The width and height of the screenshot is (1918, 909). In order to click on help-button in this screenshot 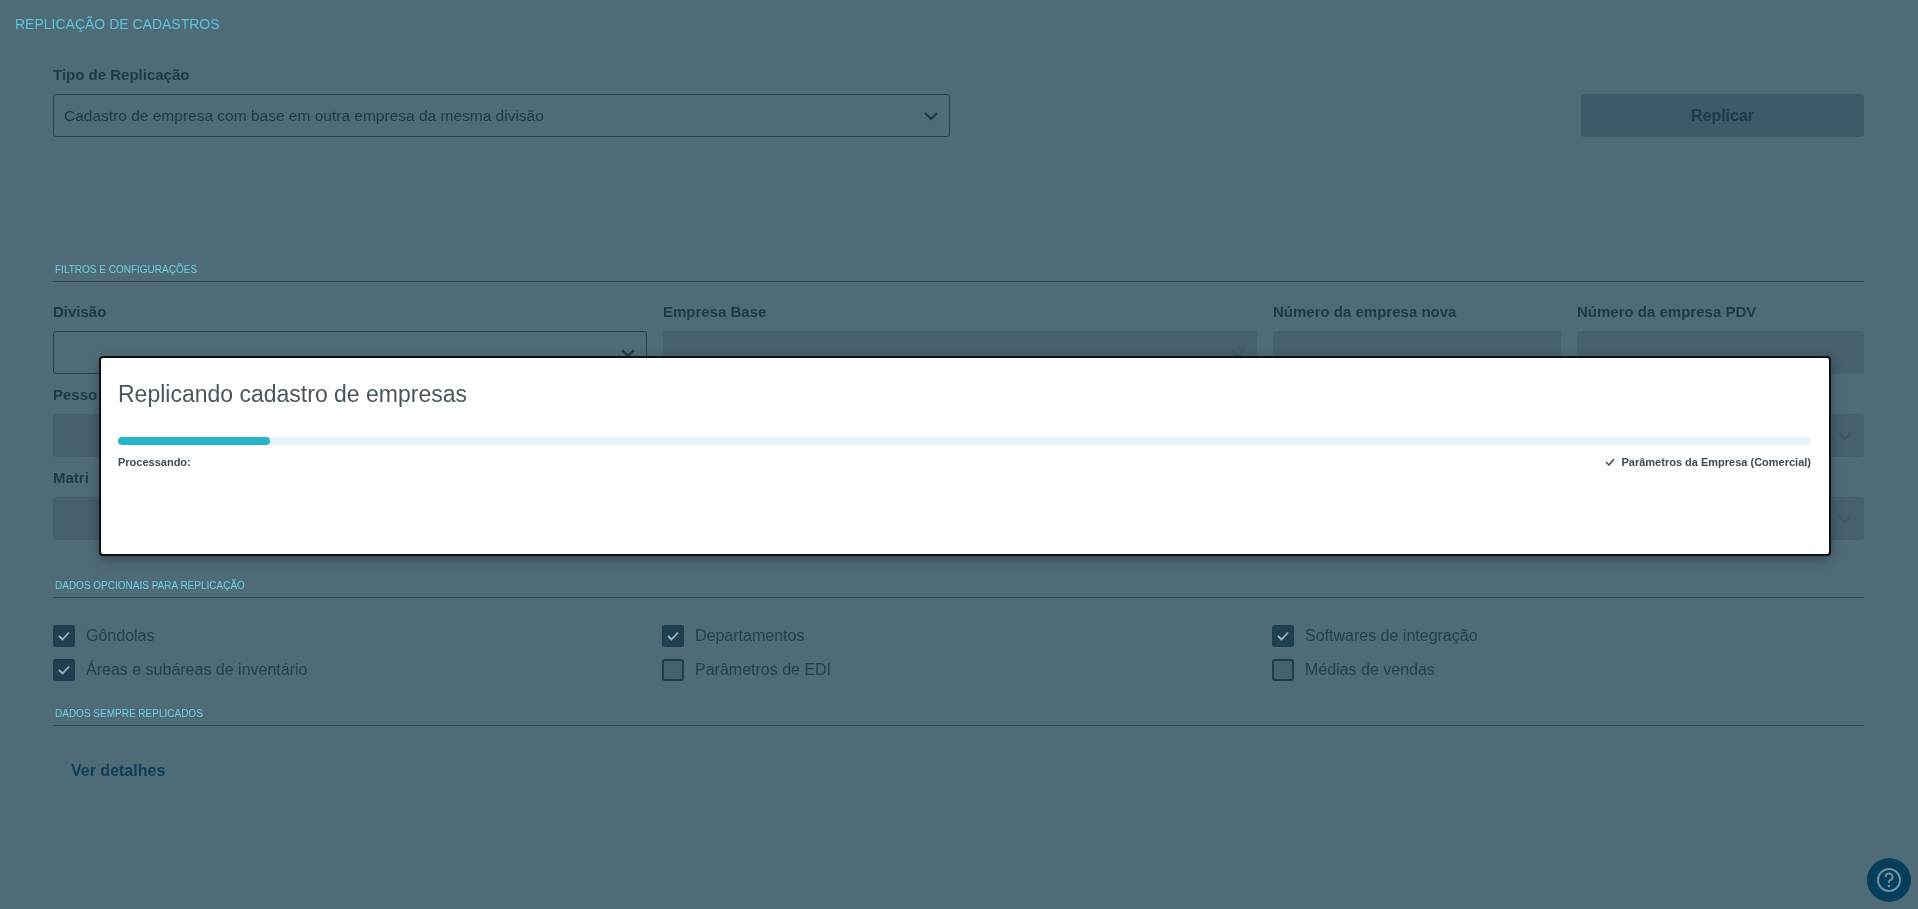, I will do `click(1889, 880)`.